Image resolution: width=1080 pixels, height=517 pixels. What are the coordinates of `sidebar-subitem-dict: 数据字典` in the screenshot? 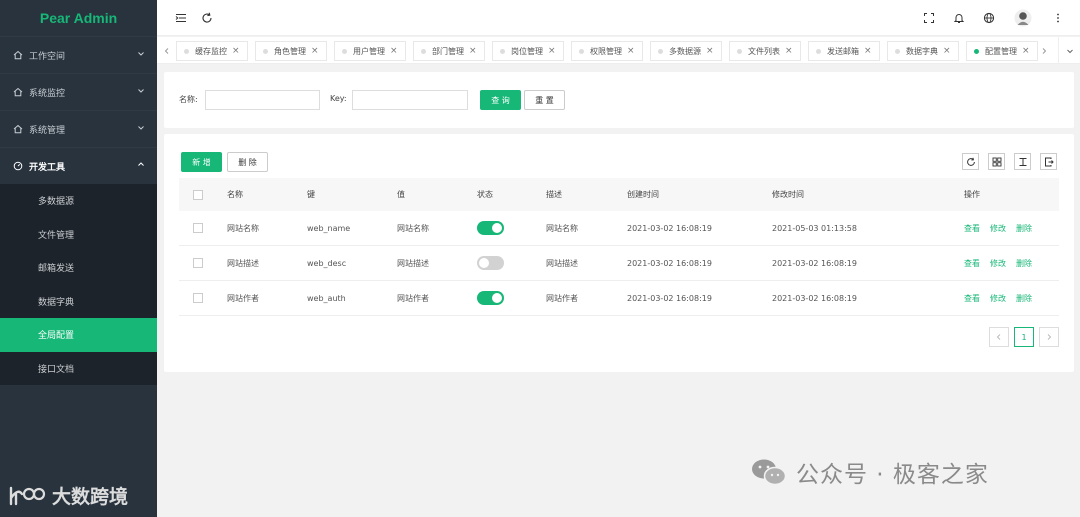 It's located at (78, 302).